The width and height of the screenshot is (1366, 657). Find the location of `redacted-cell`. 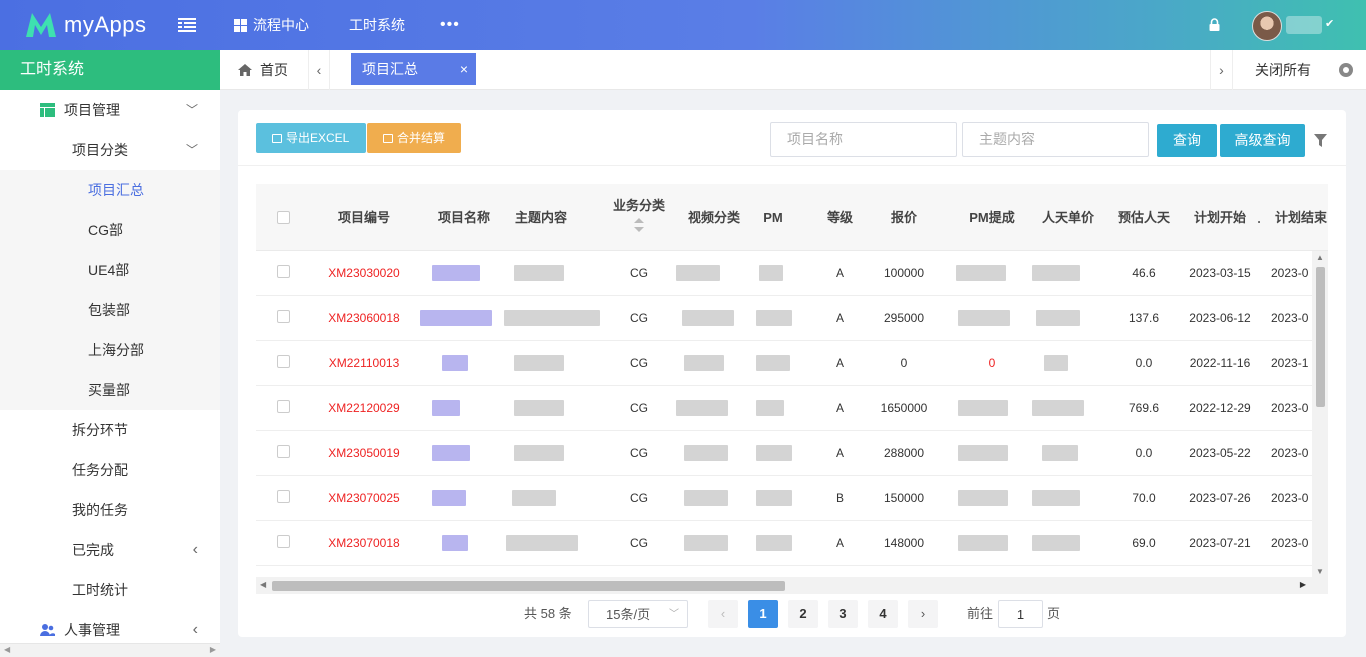

redacted-cell is located at coordinates (539, 408).